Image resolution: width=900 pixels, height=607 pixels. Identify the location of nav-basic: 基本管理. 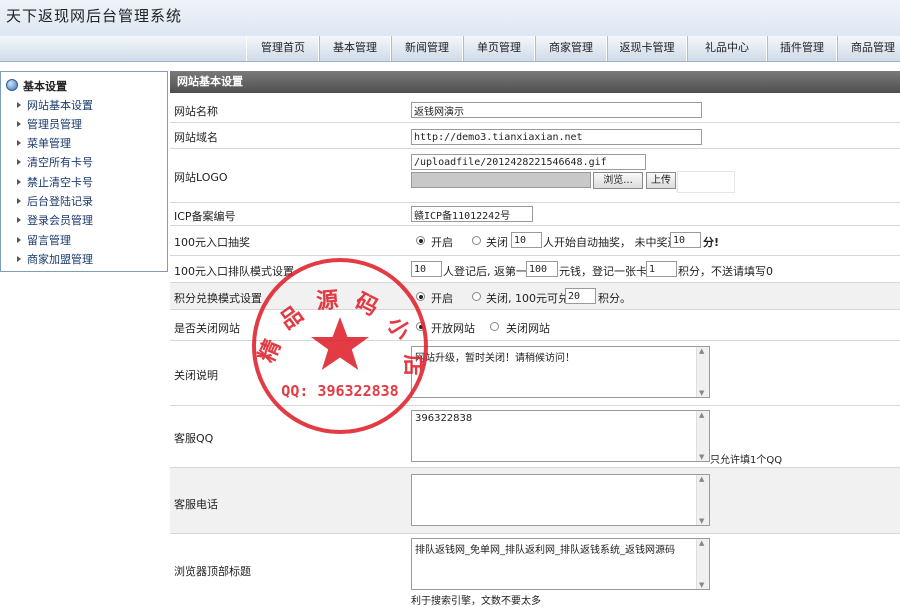
(355, 48).